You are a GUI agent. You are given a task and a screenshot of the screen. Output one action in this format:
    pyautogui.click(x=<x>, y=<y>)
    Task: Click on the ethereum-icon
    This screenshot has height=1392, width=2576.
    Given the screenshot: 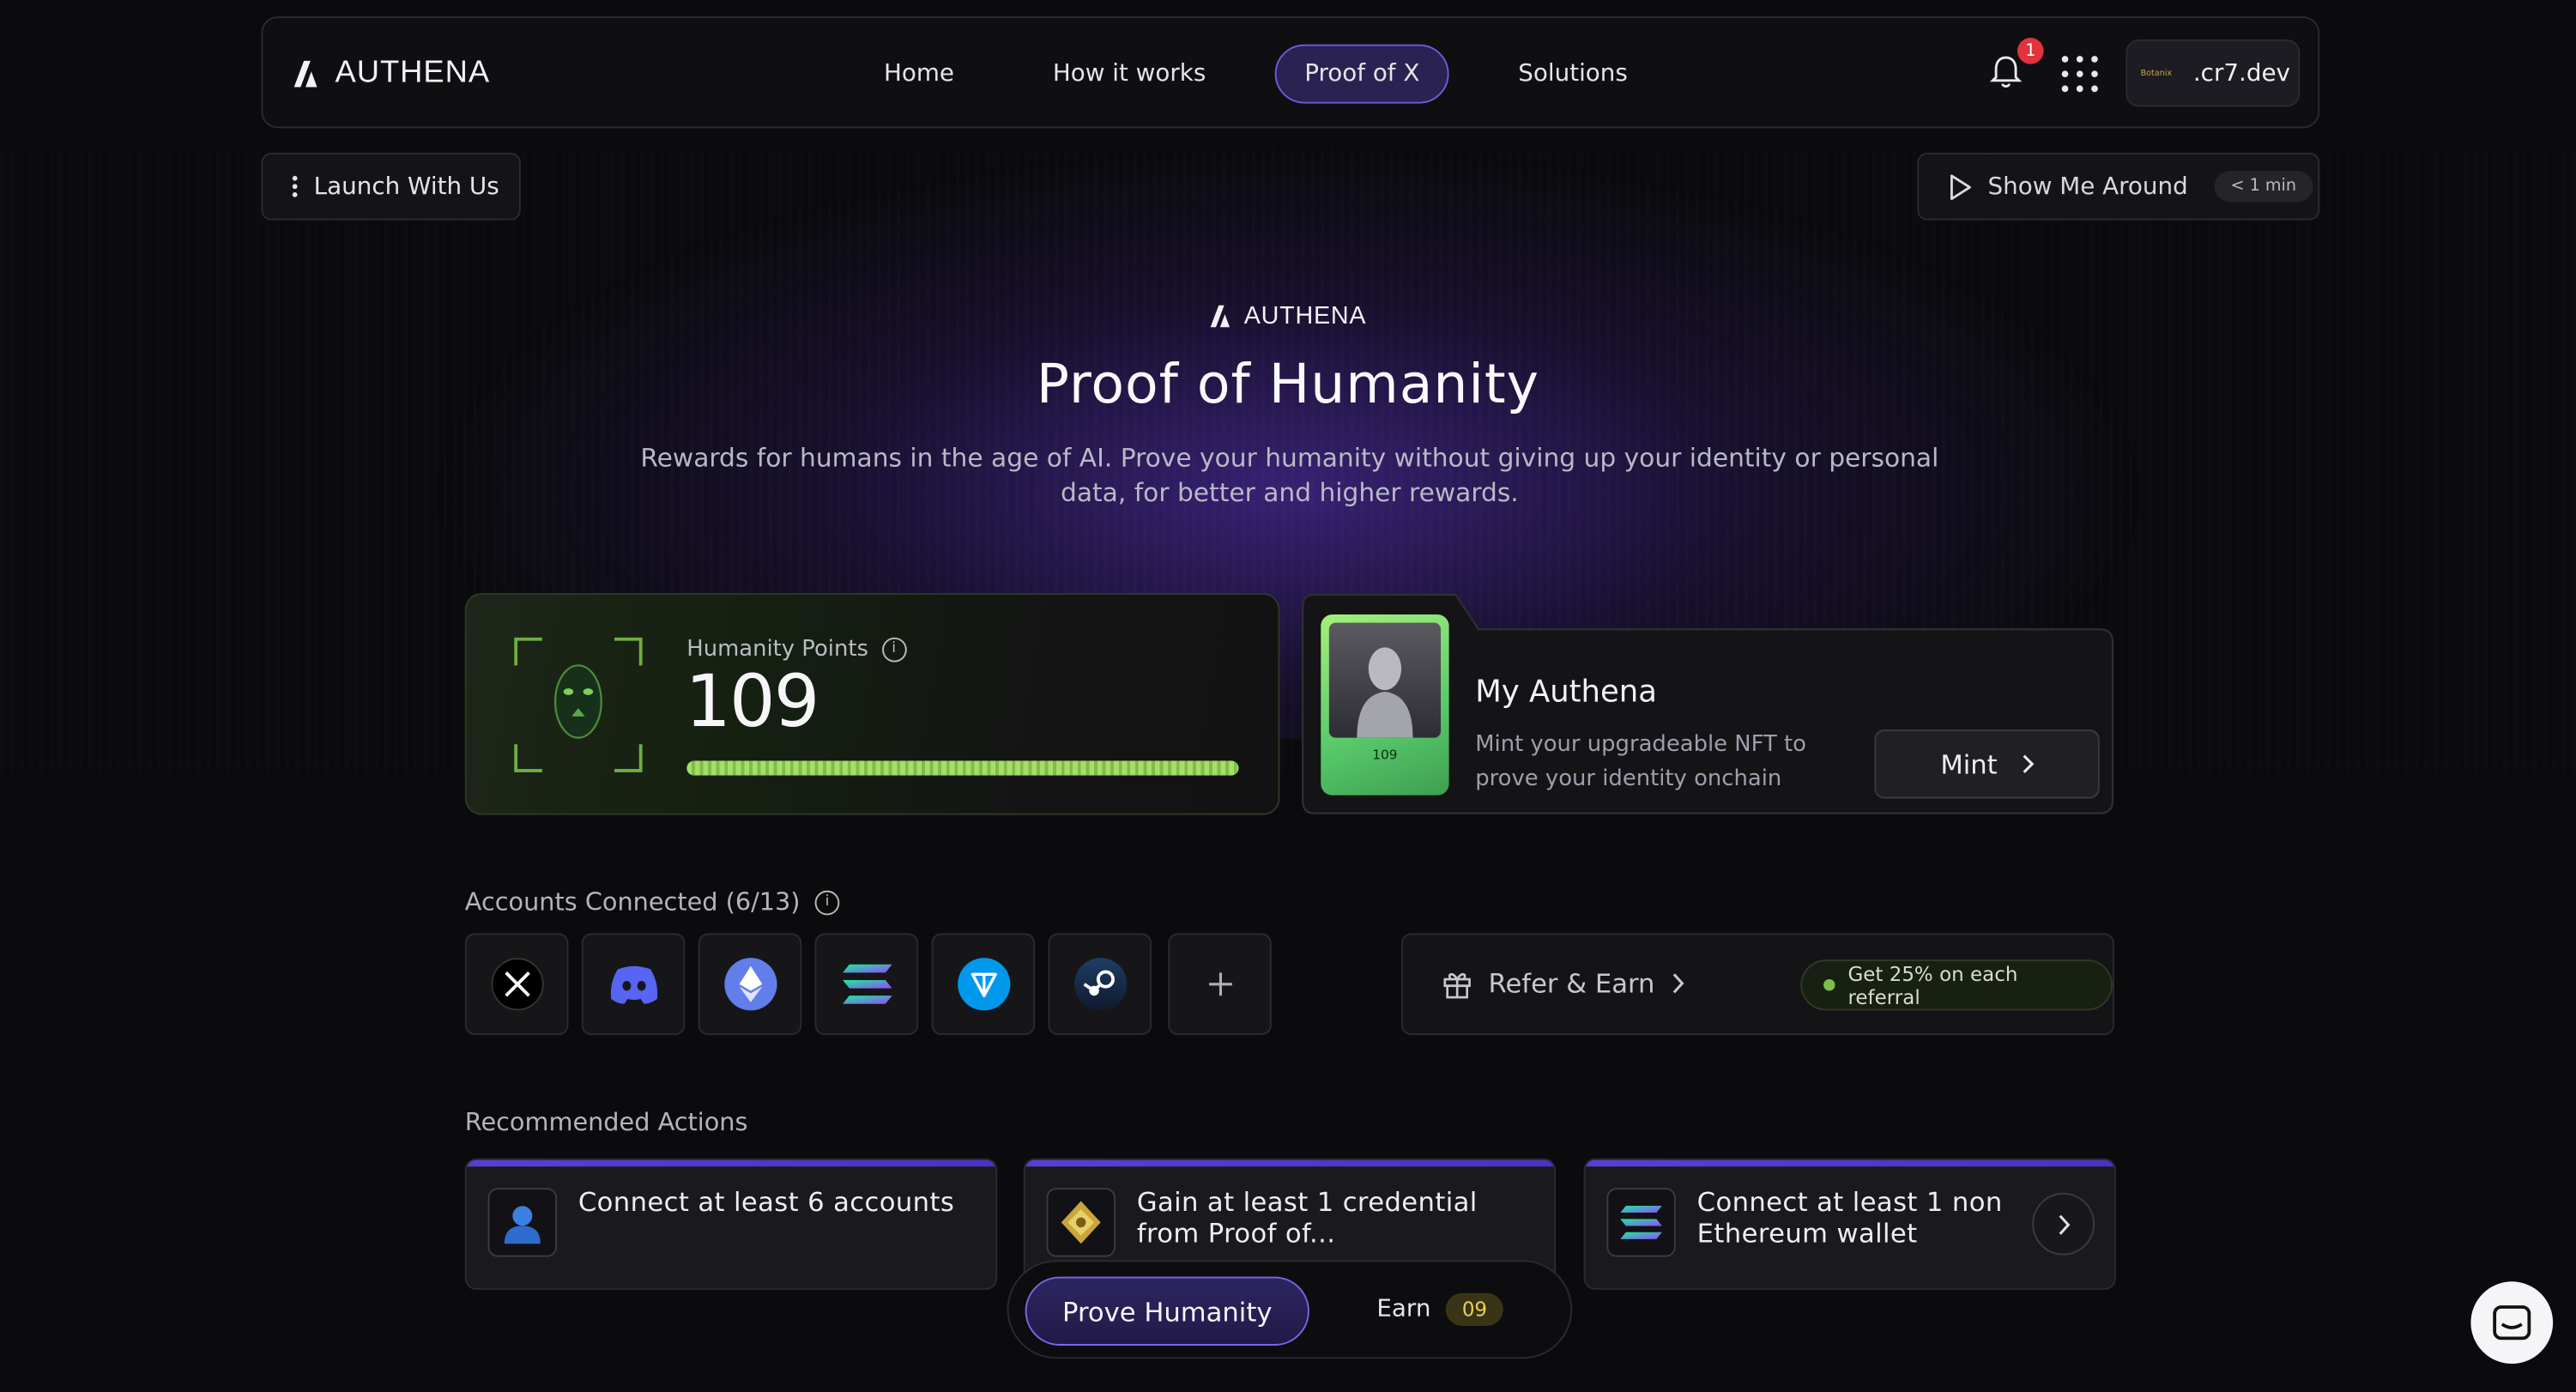 What is the action you would take?
    pyautogui.click(x=750, y=985)
    